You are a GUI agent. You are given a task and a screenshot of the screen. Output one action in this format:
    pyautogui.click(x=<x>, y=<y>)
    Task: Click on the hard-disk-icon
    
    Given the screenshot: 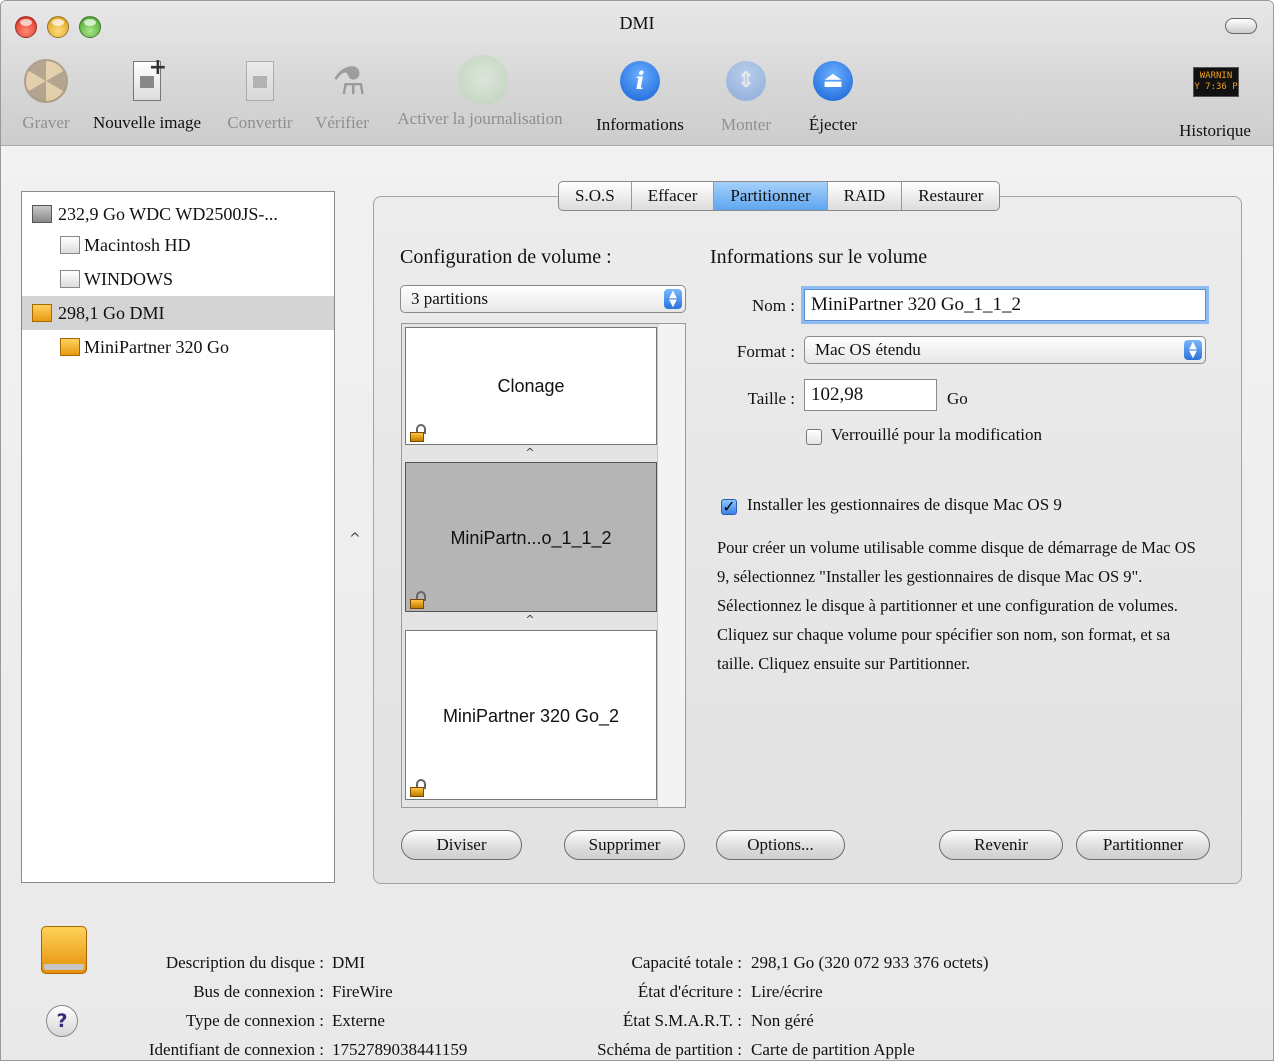 What is the action you would take?
    pyautogui.click(x=42, y=214)
    